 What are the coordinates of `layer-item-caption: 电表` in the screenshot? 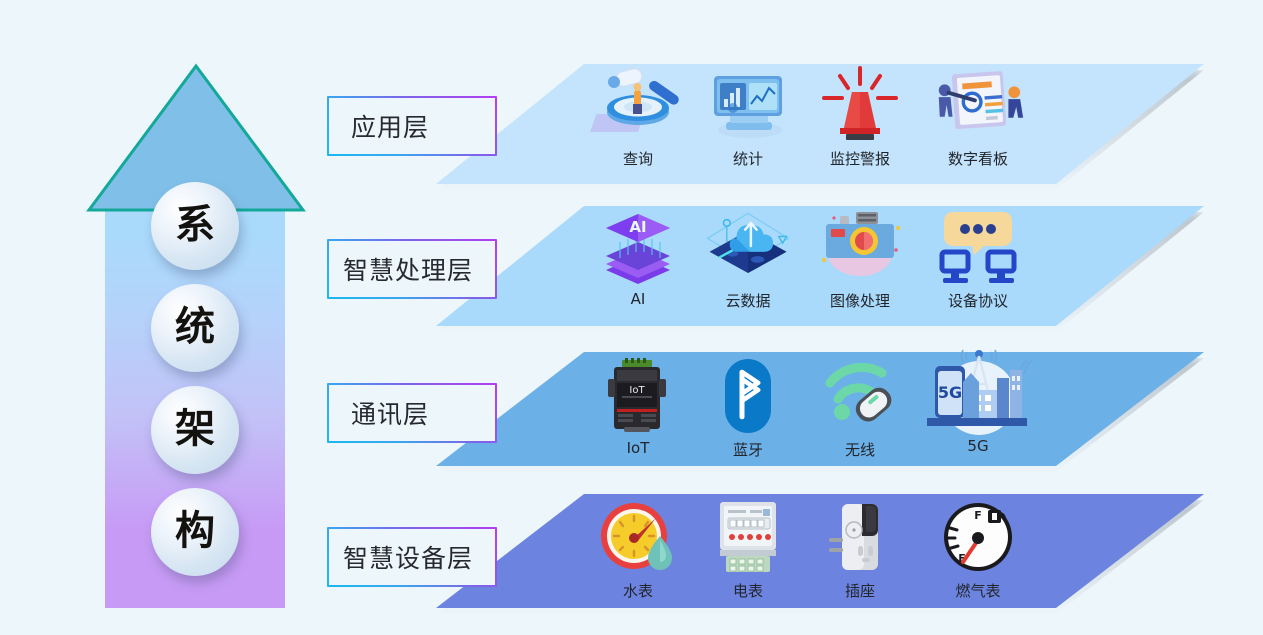 It's located at (747, 591).